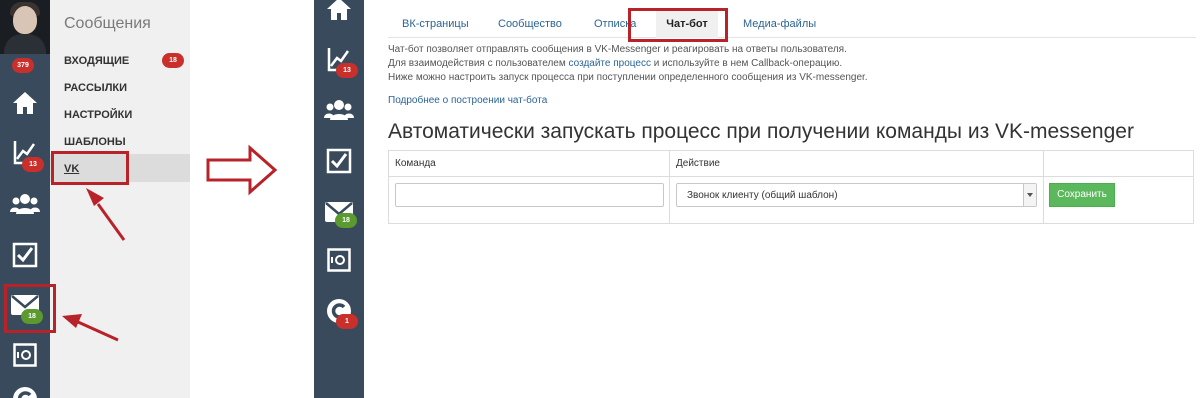 The width and height of the screenshot is (1200, 398). I want to click on description-text: и используйте в нем Callback-операцию., so click(746, 63).